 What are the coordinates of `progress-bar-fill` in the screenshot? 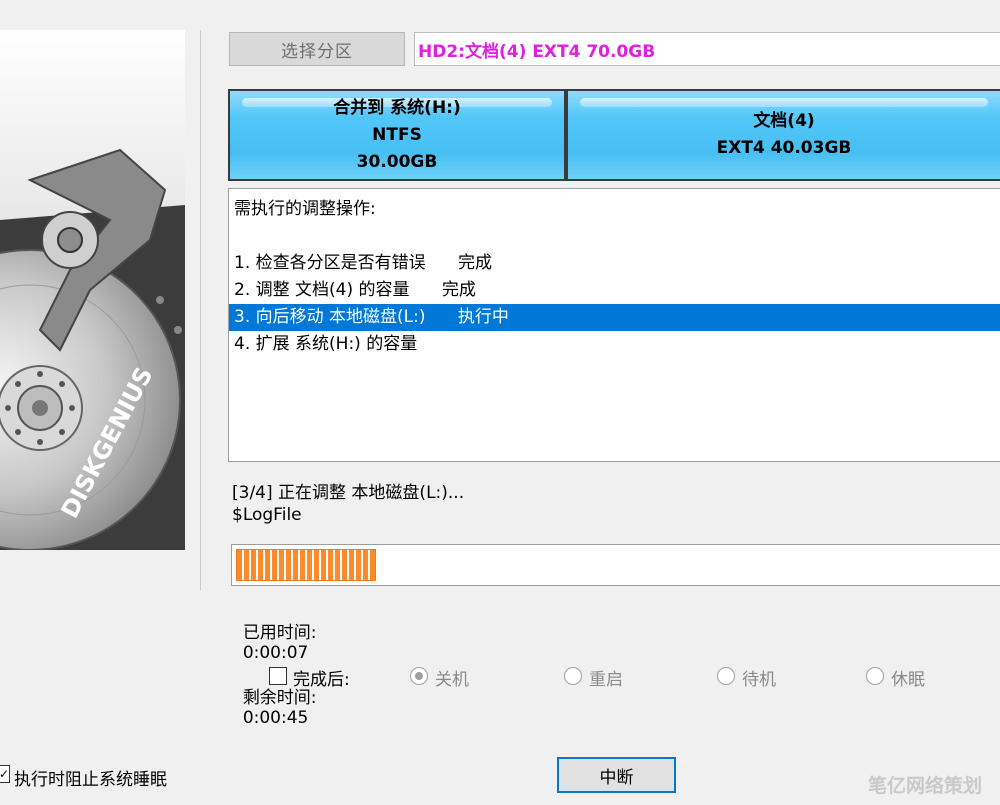 It's located at (306, 565).